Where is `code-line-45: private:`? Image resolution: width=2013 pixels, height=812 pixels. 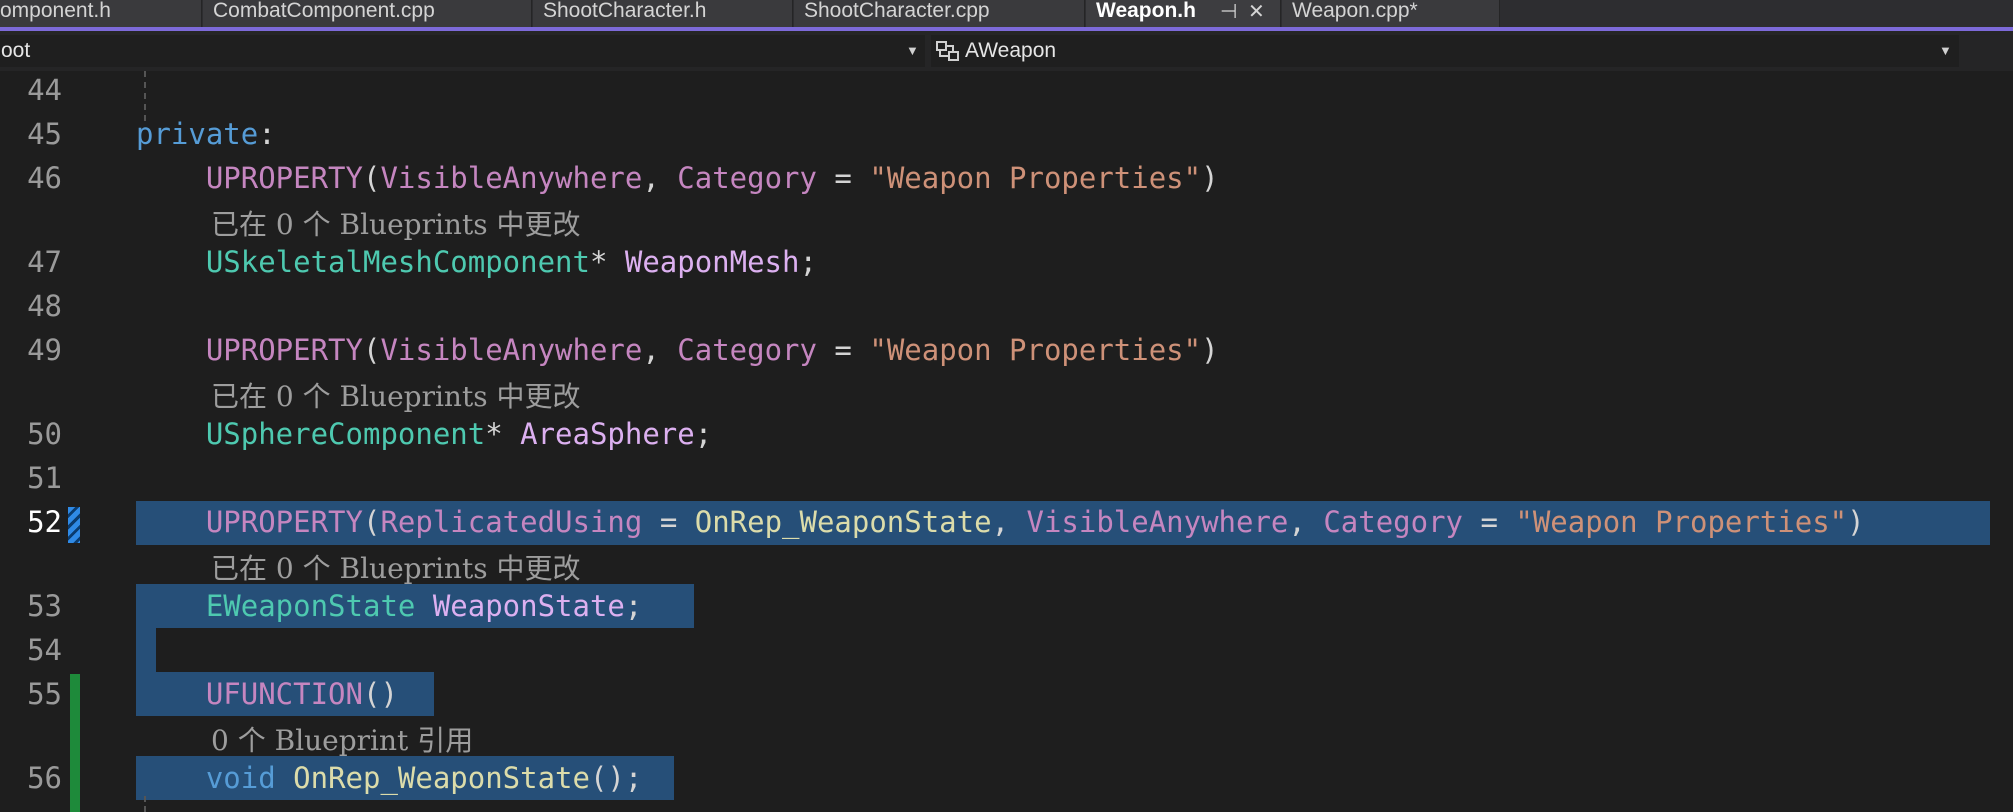
code-line-45: private: is located at coordinates (206, 134).